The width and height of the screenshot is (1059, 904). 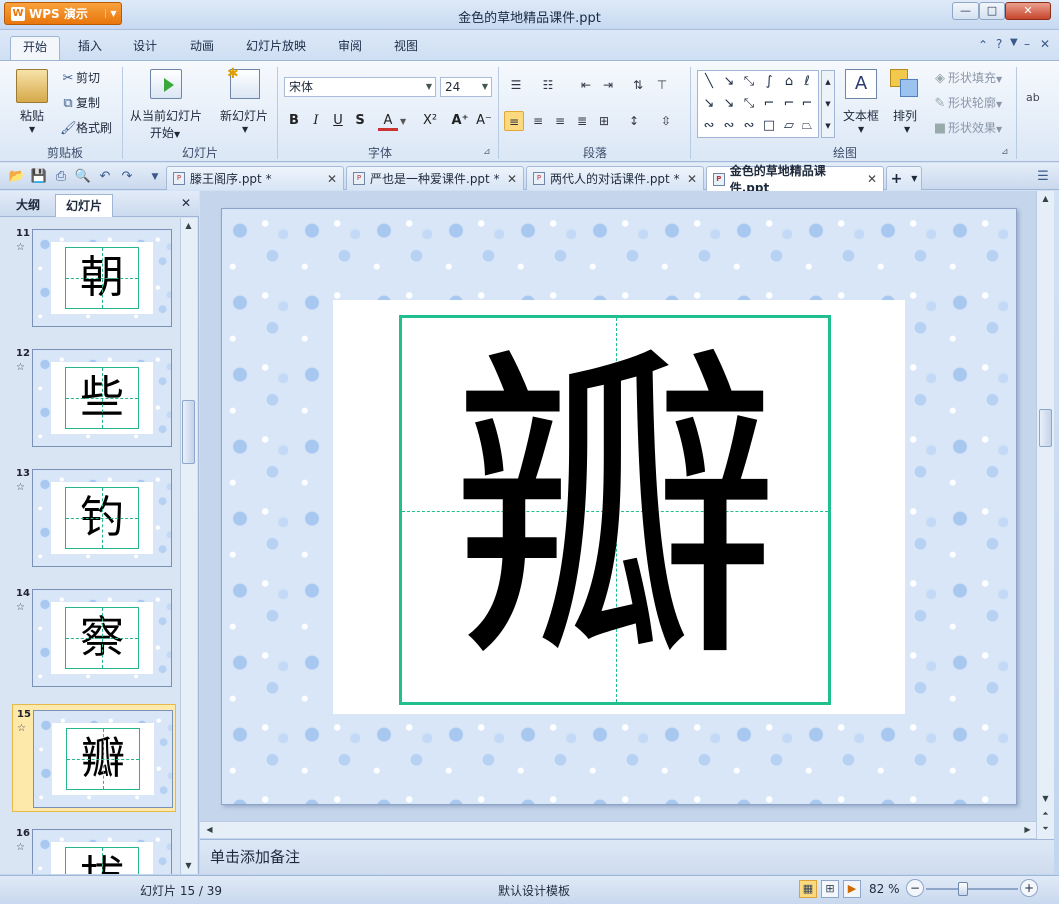 I want to click on copy-button: 复制, so click(x=88, y=103).